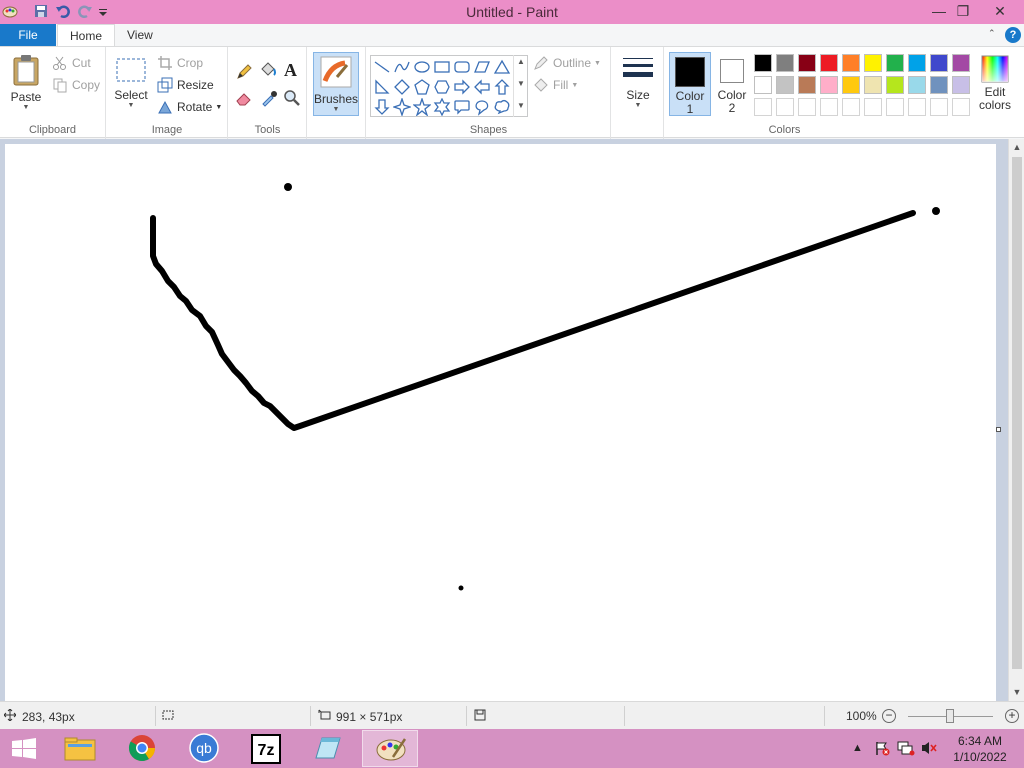 This screenshot has width=1024, height=768. I want to click on select-dropdown-icon: ▼, so click(131, 106).